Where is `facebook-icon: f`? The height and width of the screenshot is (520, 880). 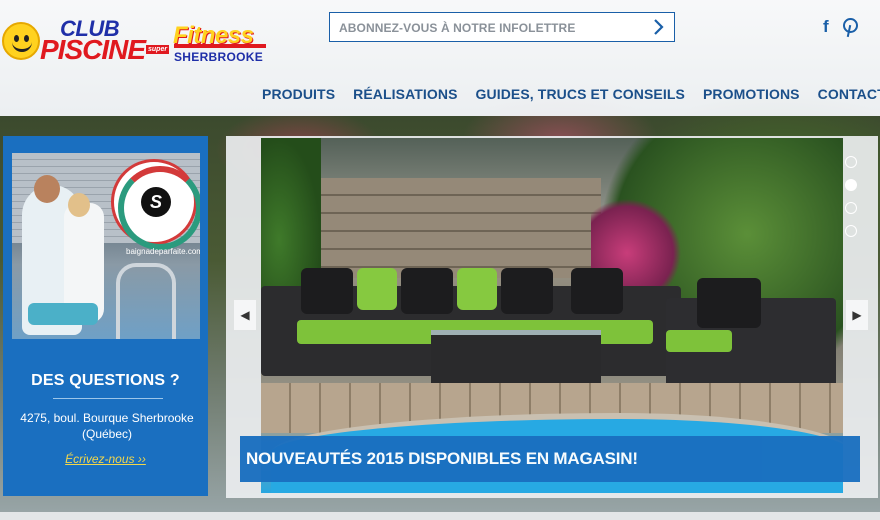 facebook-icon: f is located at coordinates (826, 26).